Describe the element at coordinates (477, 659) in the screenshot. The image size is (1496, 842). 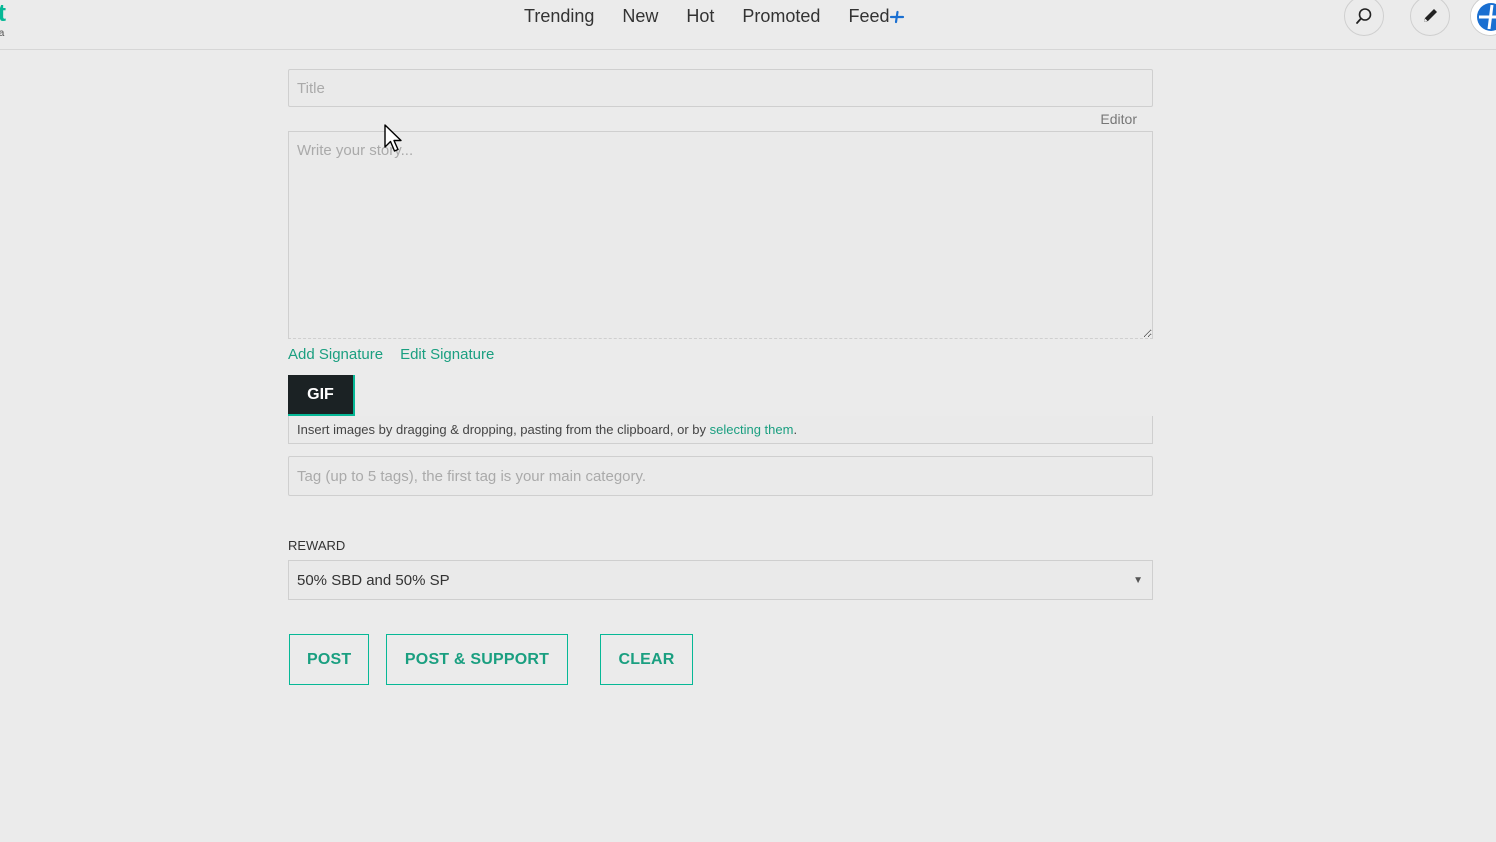
I see `post-and-support-button: POST & SUPPORT` at that location.